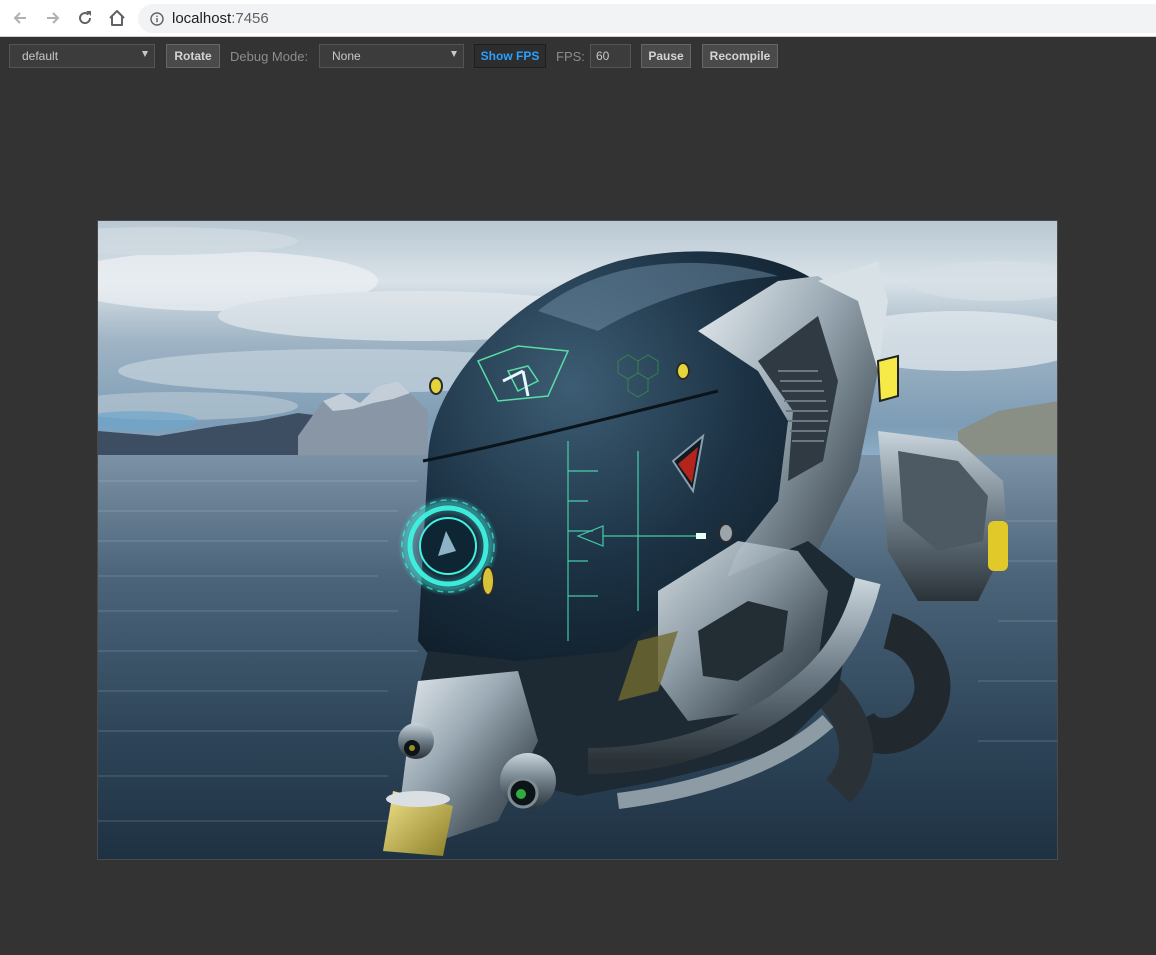 This screenshot has width=1156, height=955. Describe the element at coordinates (250, 18) in the screenshot. I see `url-port: :7456` at that location.